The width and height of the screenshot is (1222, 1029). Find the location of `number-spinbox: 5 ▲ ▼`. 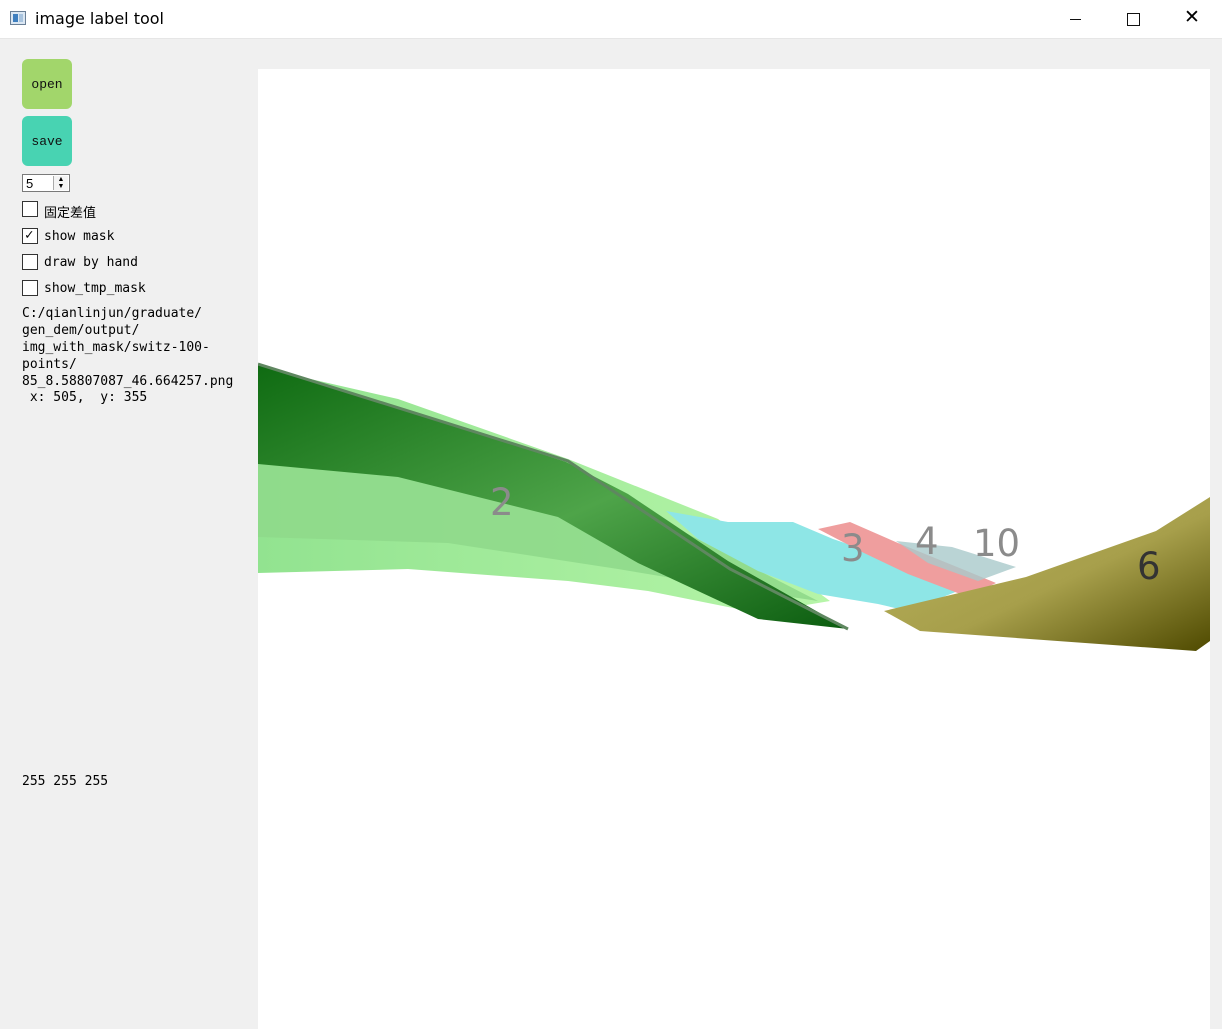

number-spinbox: 5 ▲ ▼ is located at coordinates (46, 183).